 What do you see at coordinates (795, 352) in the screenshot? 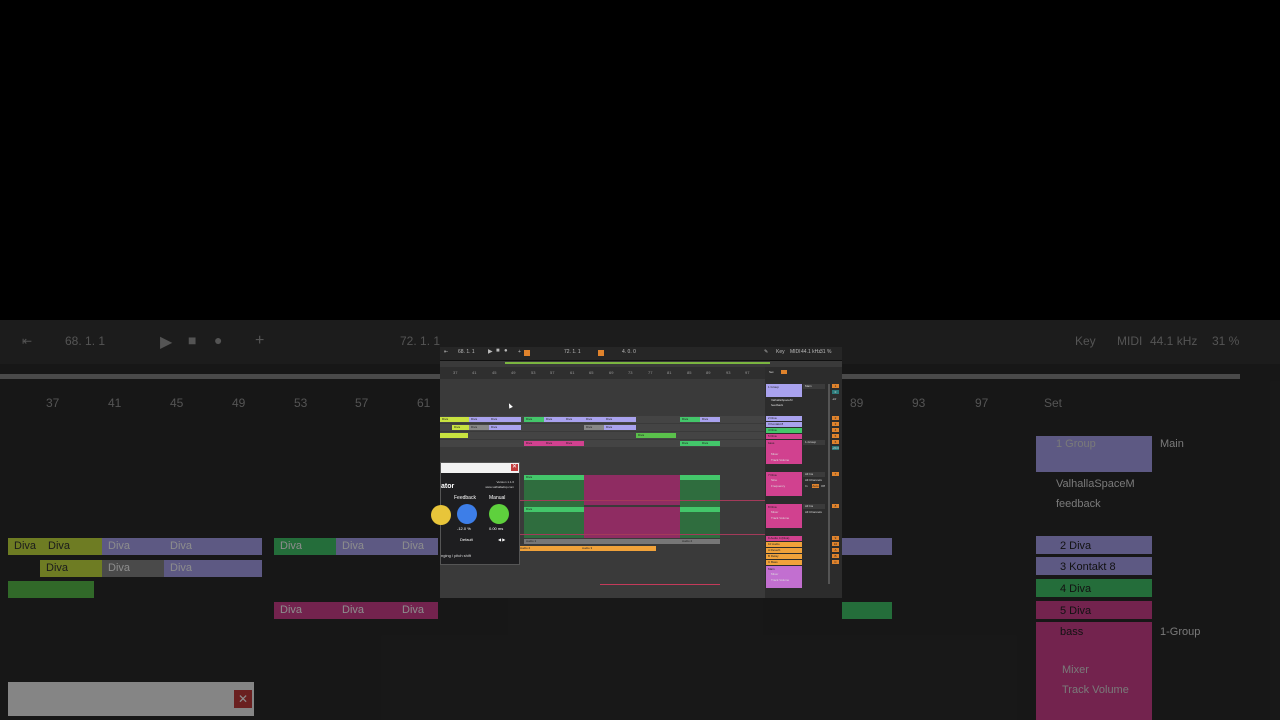
I see `midi-map-button: MIDI` at bounding box center [795, 352].